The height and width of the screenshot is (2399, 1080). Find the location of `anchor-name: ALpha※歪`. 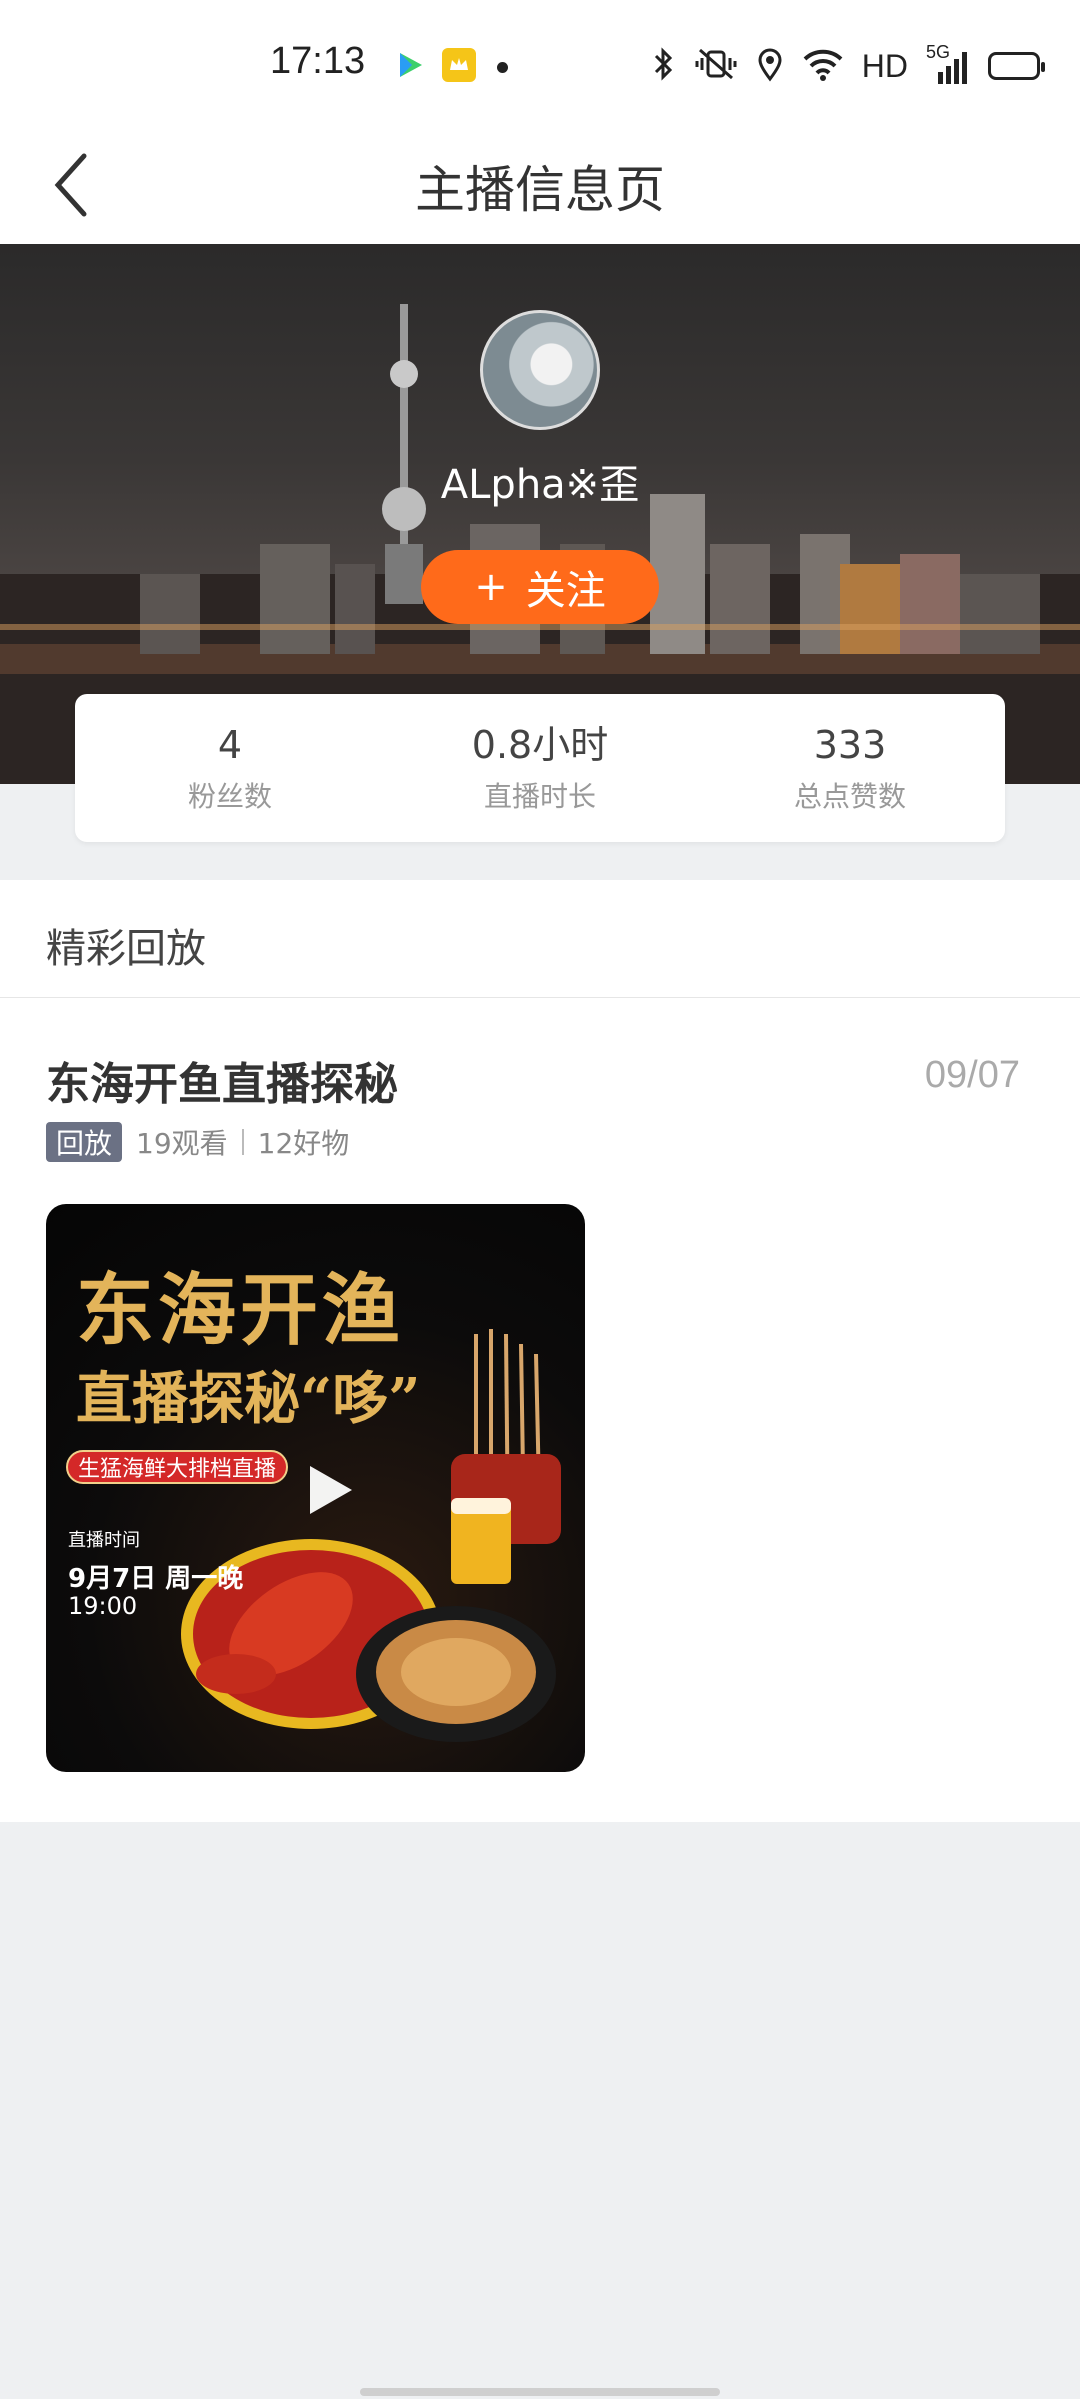

anchor-name: ALpha※歪 is located at coordinates (540, 485).